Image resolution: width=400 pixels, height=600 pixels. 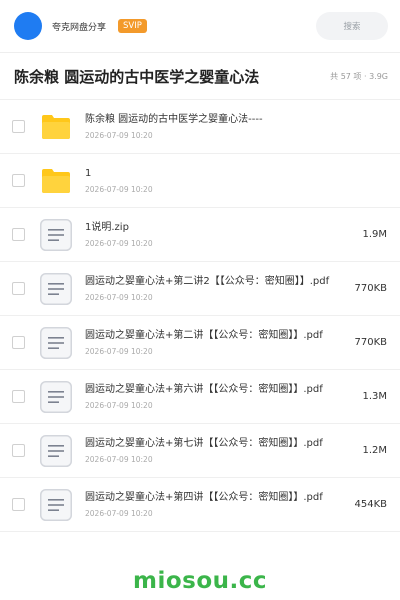 What do you see at coordinates (204, 389) in the screenshot?
I see `file-name: 圆运动之婴童心法+第六讲【【公众号：密知圈】】.pdf` at bounding box center [204, 389].